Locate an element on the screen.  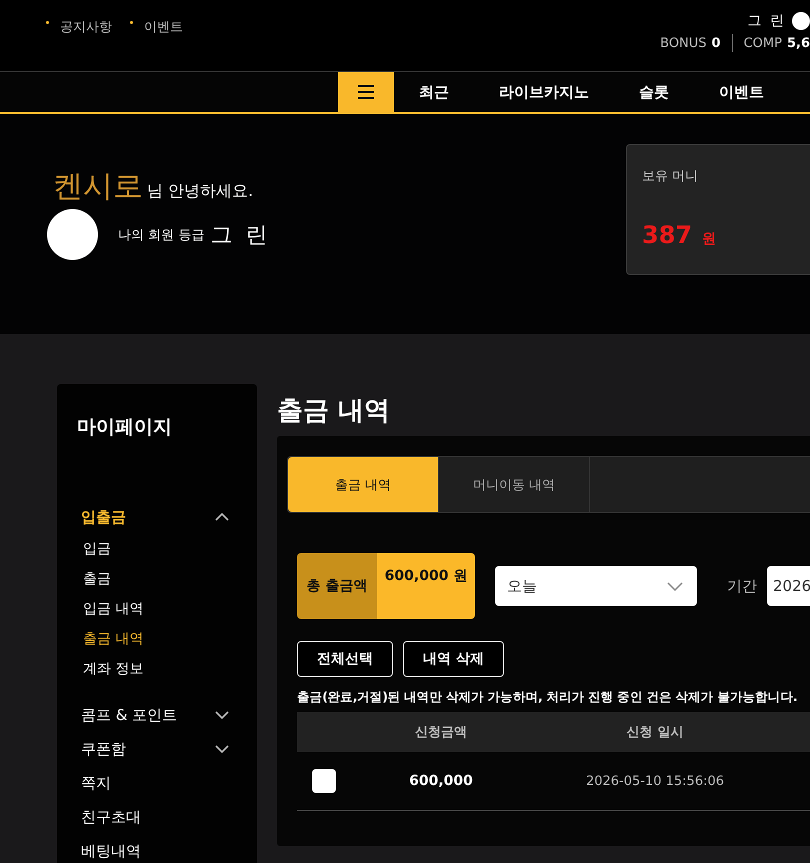
menu-icon is located at coordinates (366, 92).